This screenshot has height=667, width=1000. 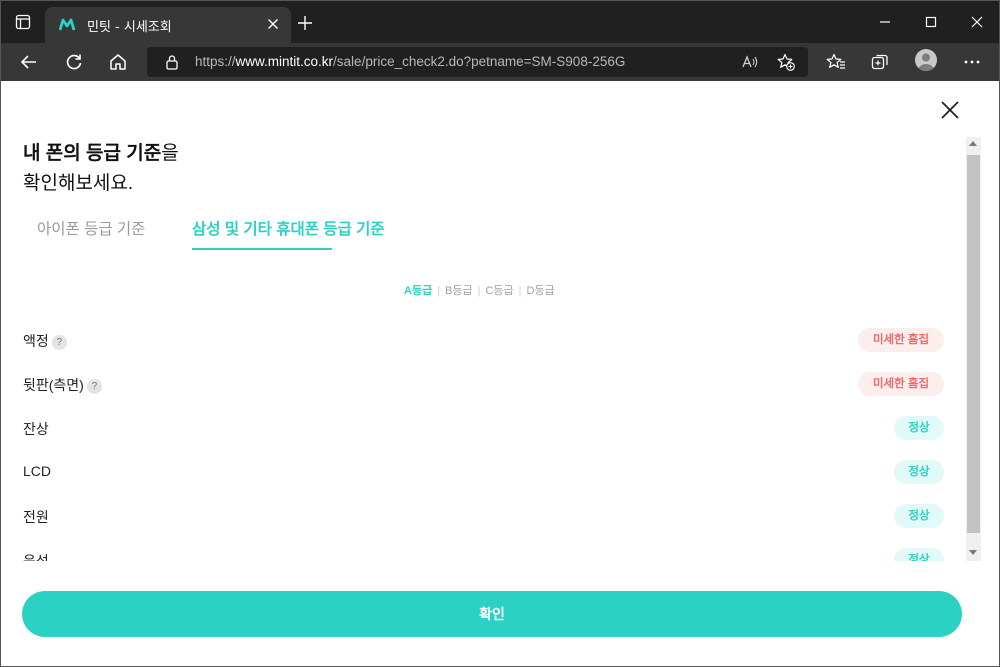 I want to click on modal-heading: 내 폰의 등급 기준을 확인해보세요., so click(x=101, y=169).